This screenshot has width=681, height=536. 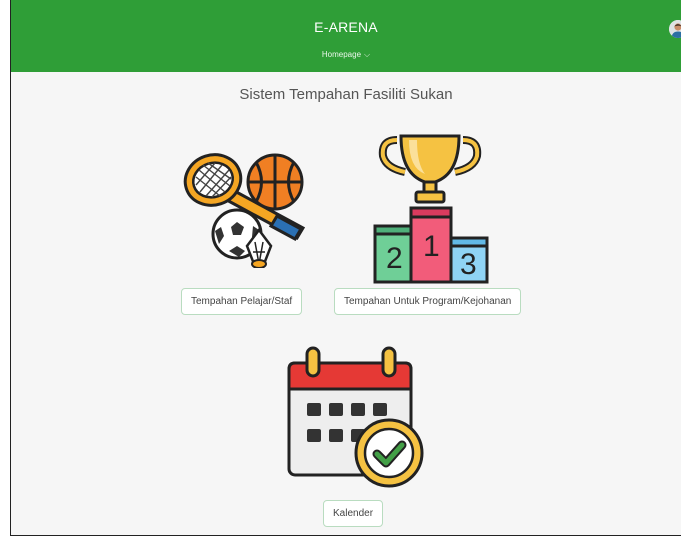 What do you see at coordinates (243, 210) in the screenshot?
I see `sports-equipment-icon` at bounding box center [243, 210].